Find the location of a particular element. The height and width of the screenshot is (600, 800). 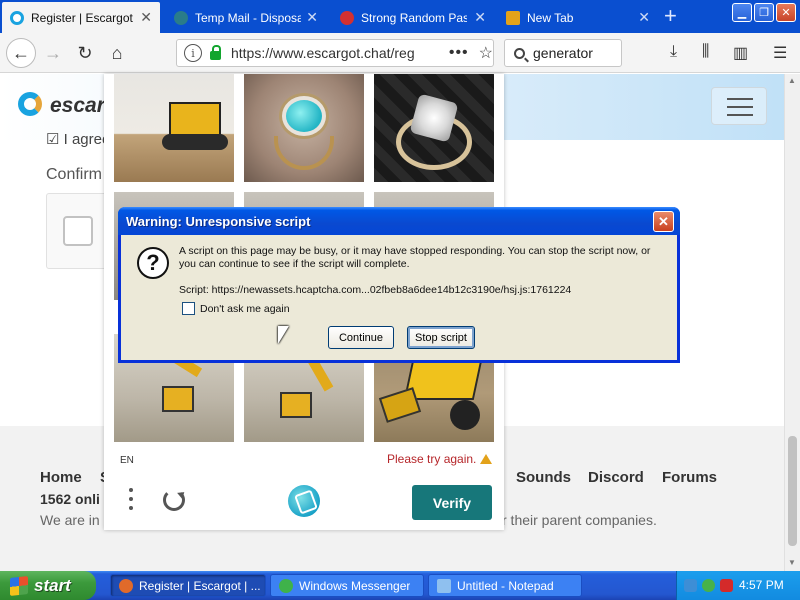

online-count: 1562 onli is located at coordinates (70, 499).